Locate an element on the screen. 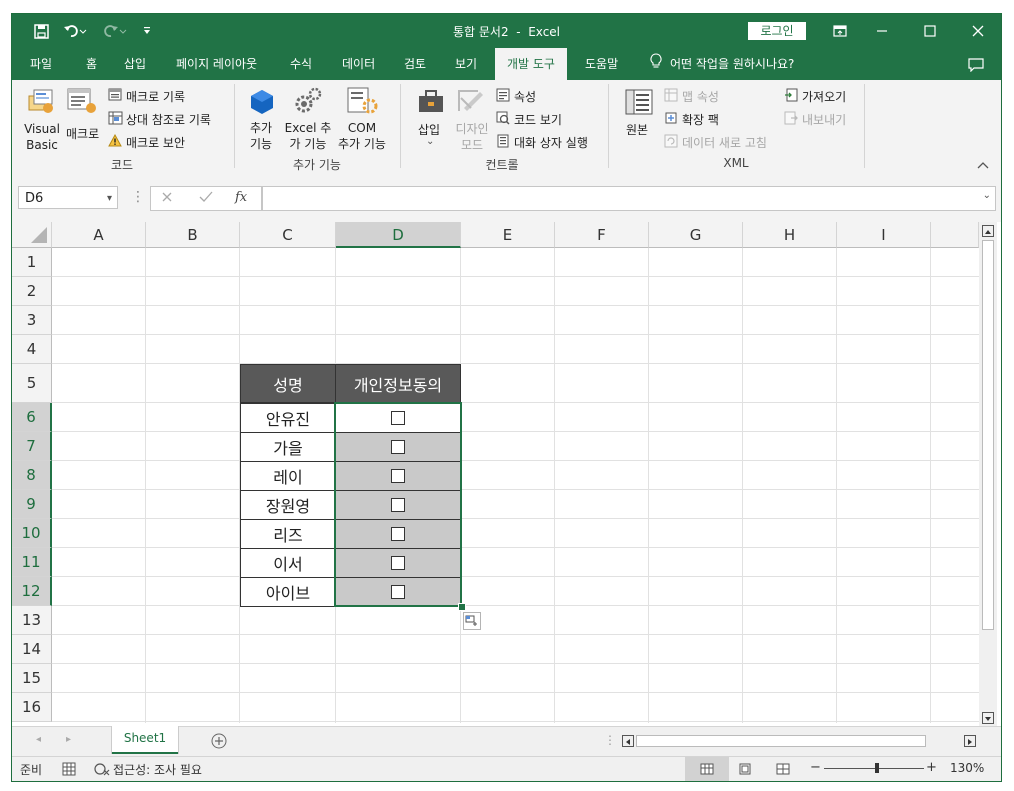  close-icon is located at coordinates (978, 31).